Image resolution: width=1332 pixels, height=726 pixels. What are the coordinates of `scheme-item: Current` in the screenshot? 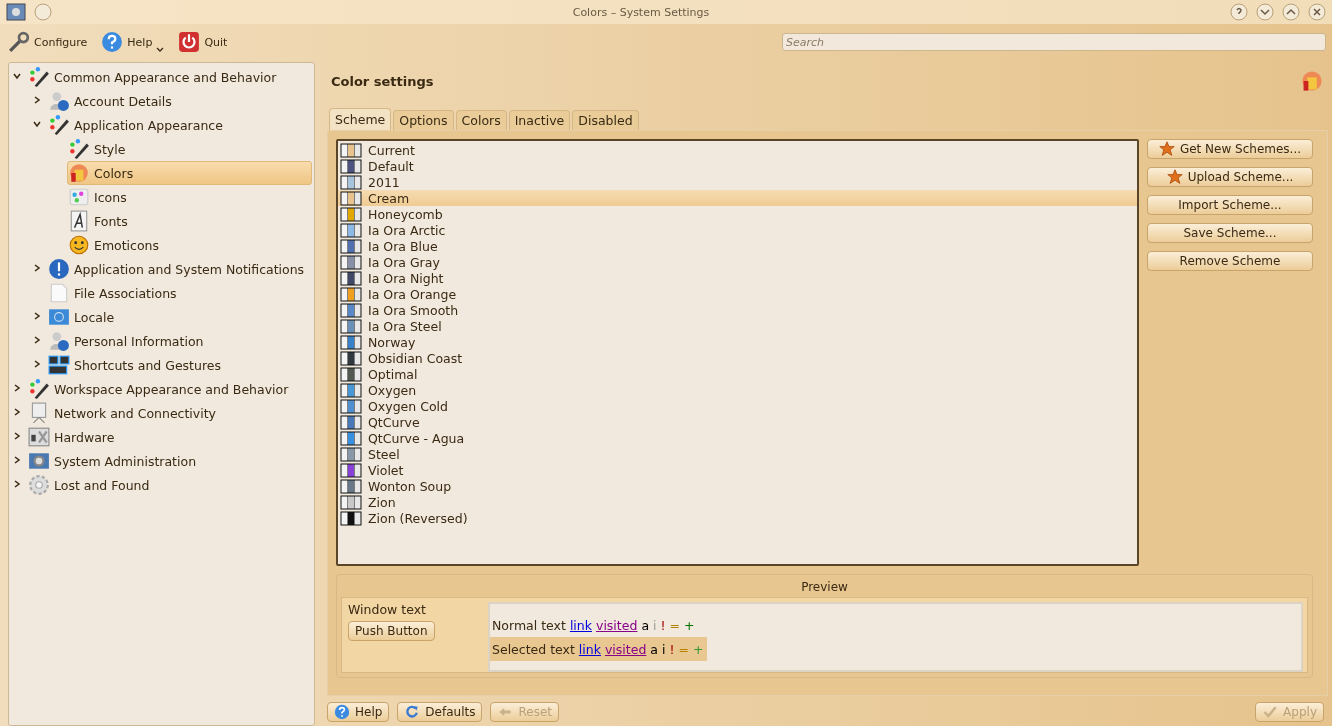 It's located at (737, 150).